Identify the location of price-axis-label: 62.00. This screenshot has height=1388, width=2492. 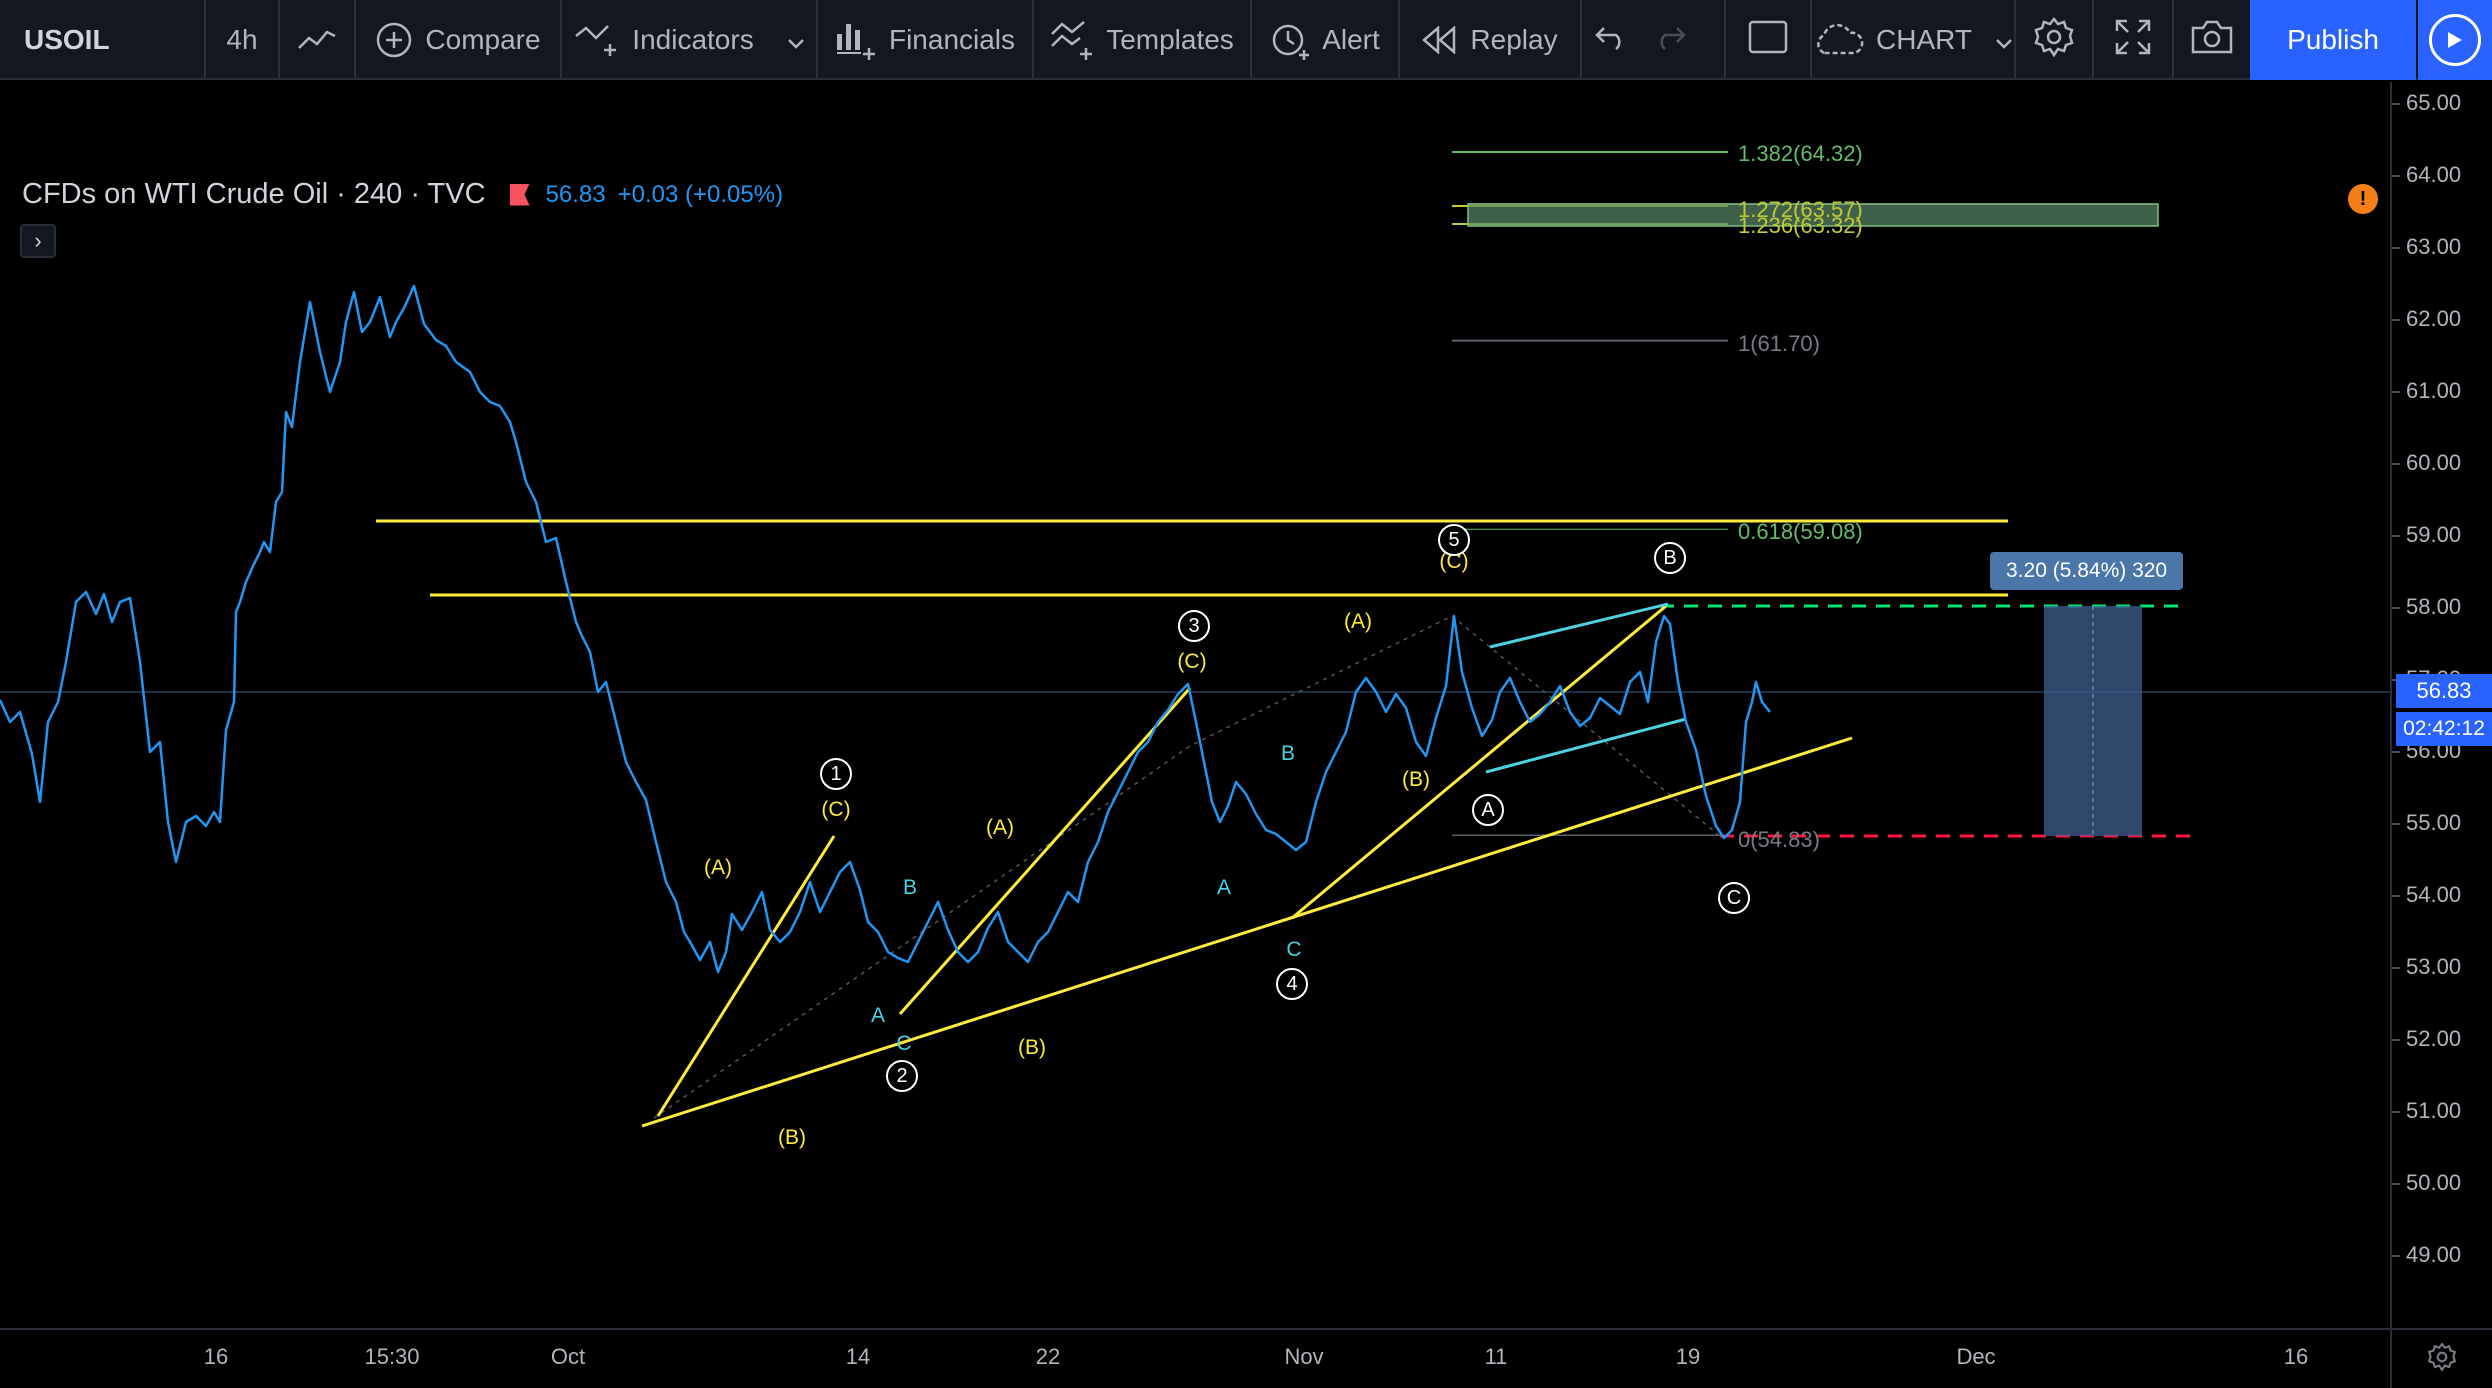
(2434, 318).